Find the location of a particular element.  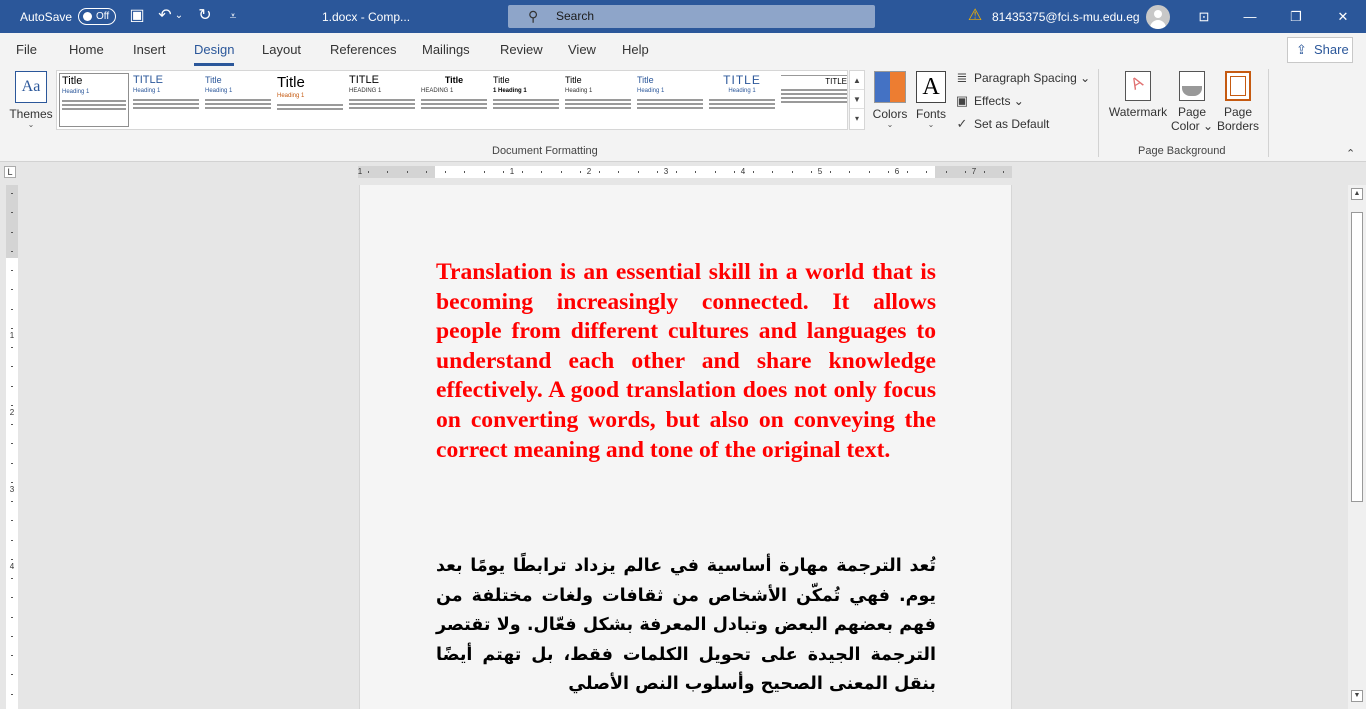

tab-view: View is located at coordinates (582, 49).